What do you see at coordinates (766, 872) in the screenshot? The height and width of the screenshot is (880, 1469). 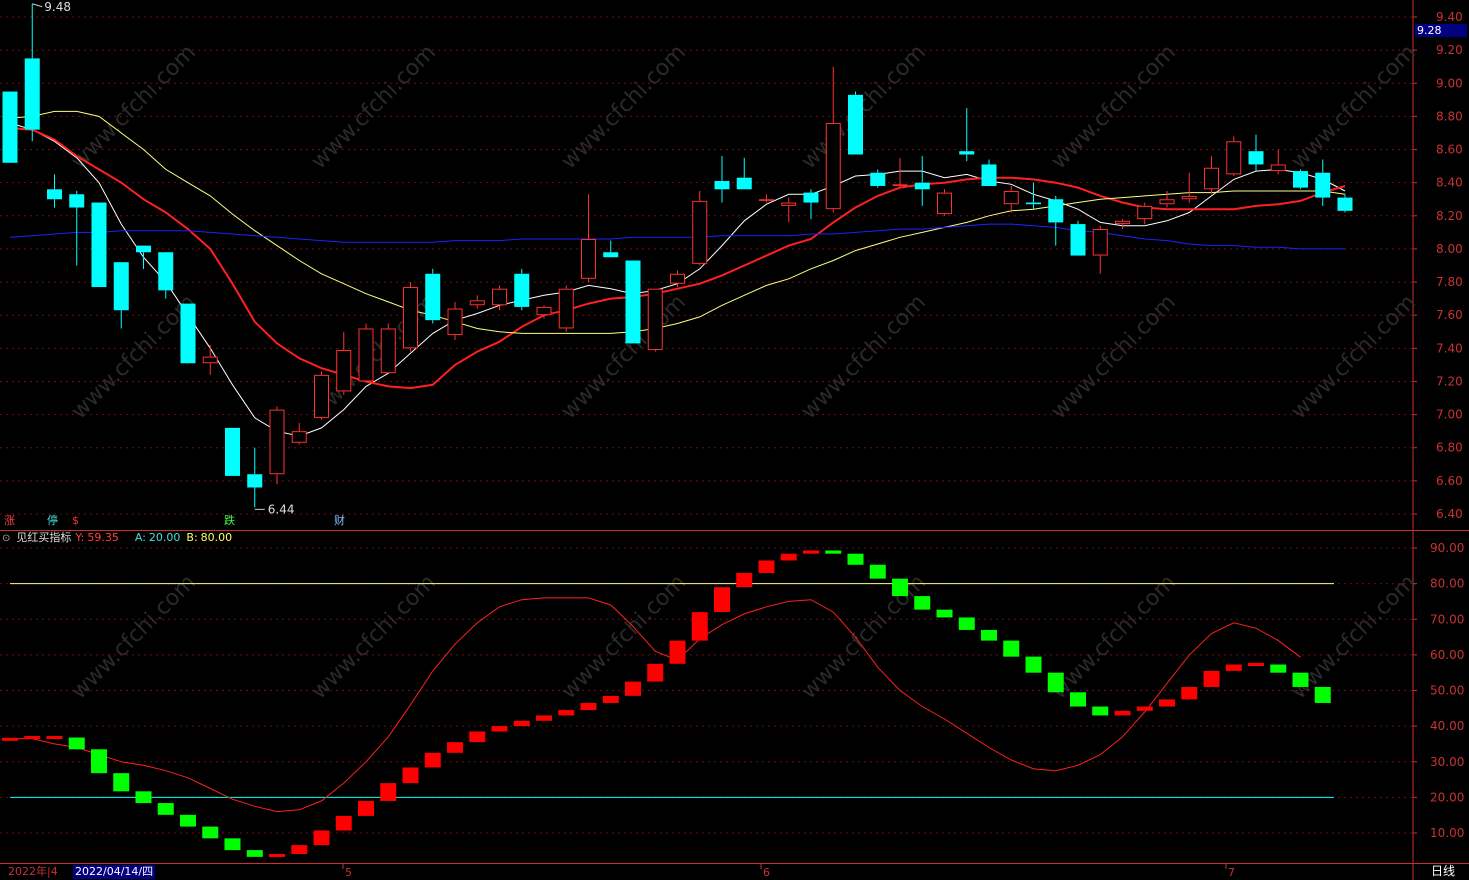 I see `month-label: 6` at bounding box center [766, 872].